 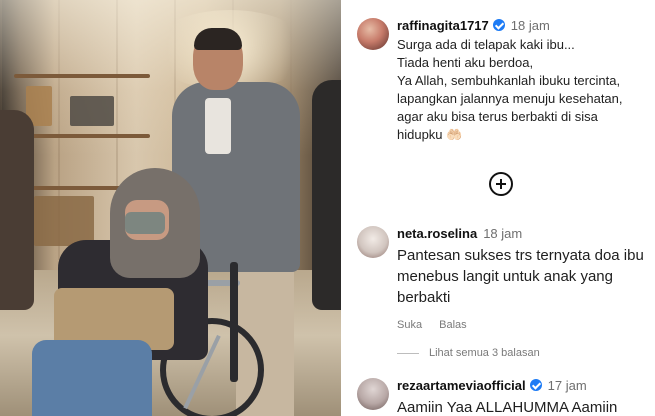 I want to click on caption-header: raffinagita1717 18 jam, so click(x=473, y=26).